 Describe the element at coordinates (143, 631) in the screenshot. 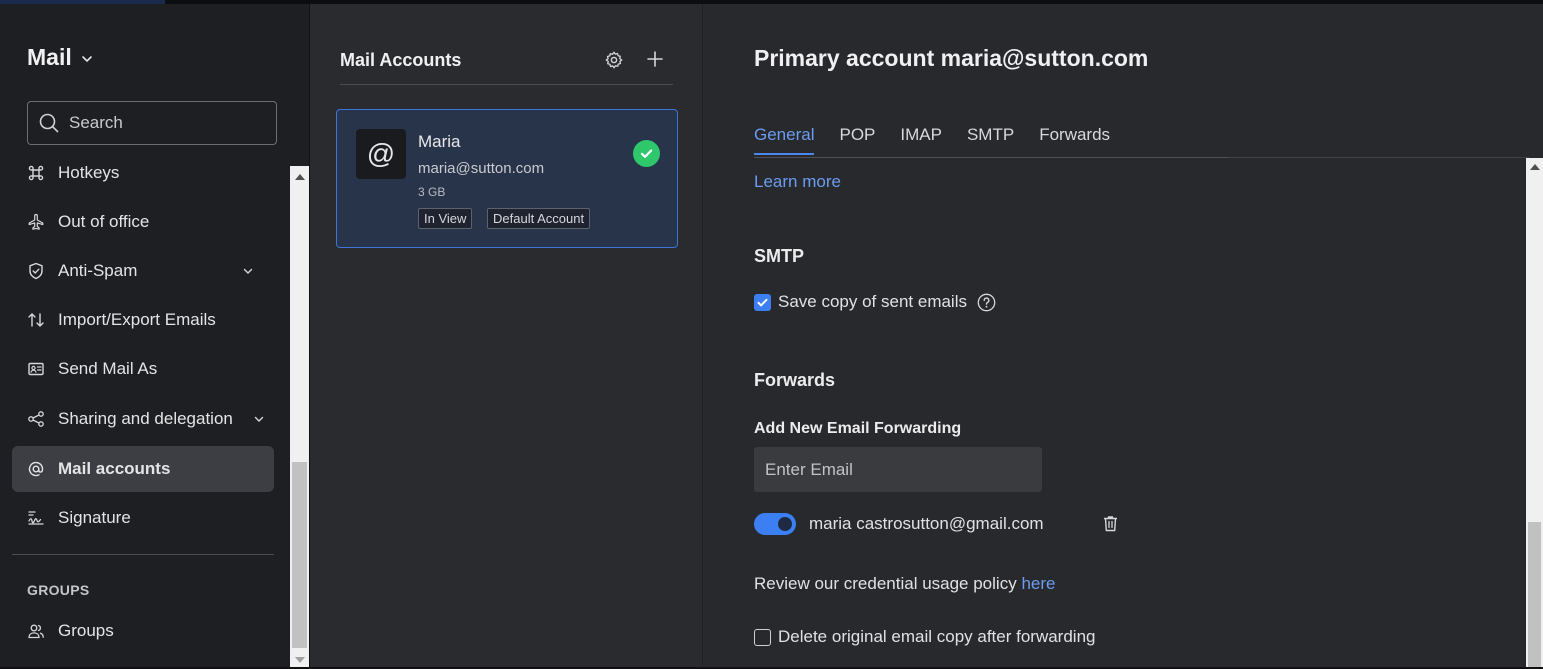

I see `sidebar-item-groups: Groups` at that location.